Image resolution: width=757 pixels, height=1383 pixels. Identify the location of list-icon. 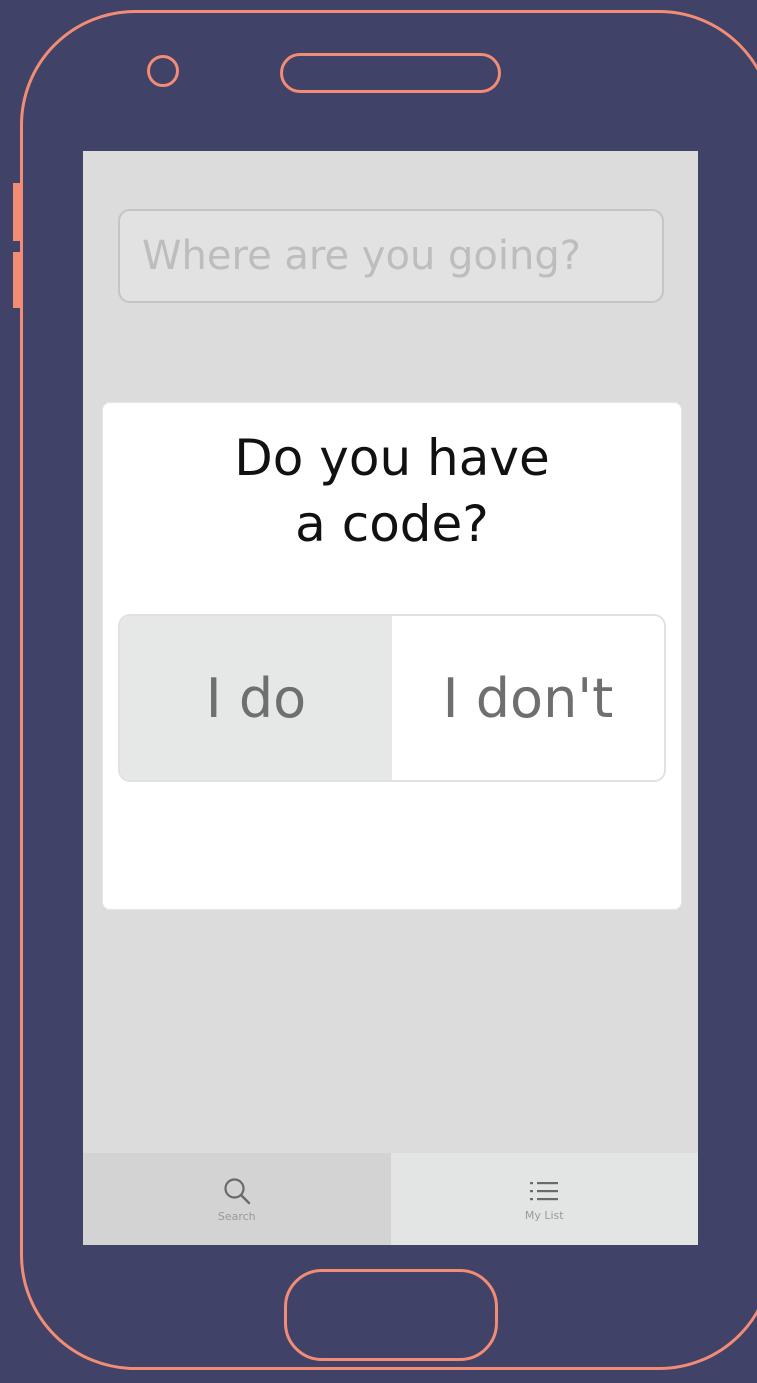
(544, 1190).